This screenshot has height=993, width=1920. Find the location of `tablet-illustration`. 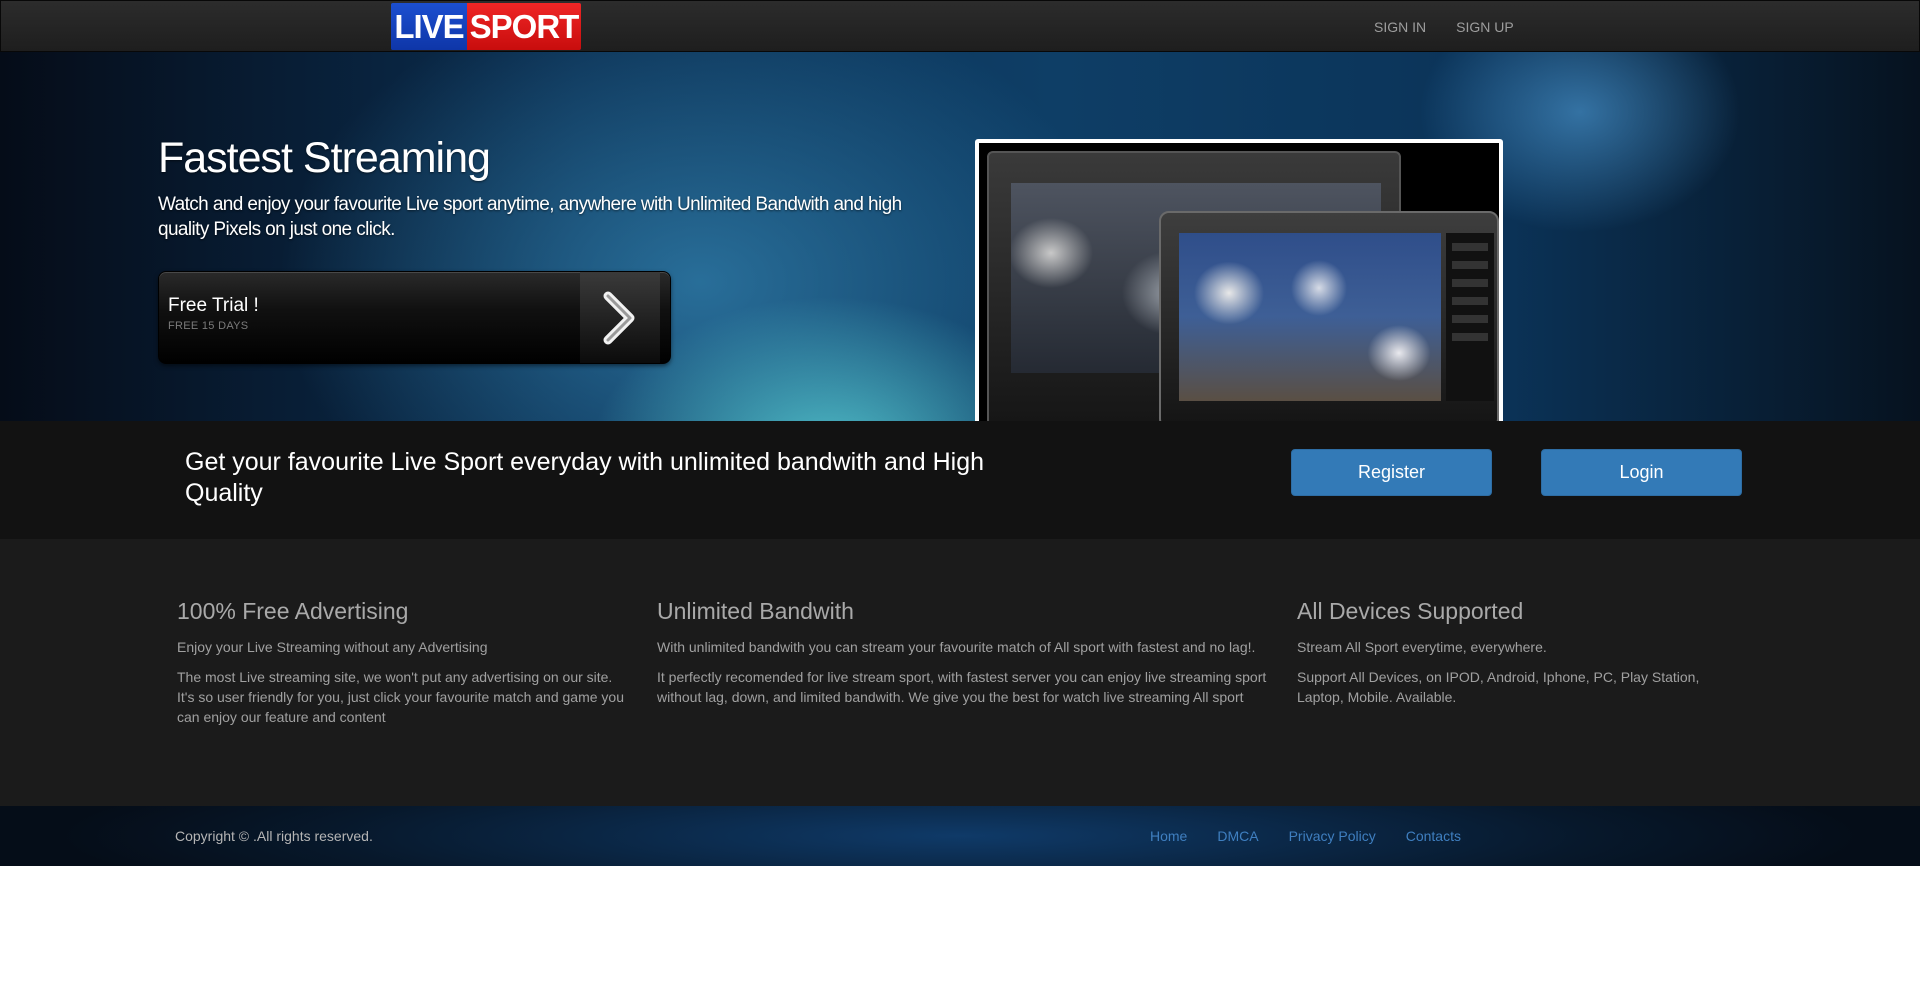

tablet-illustration is located at coordinates (1329, 320).